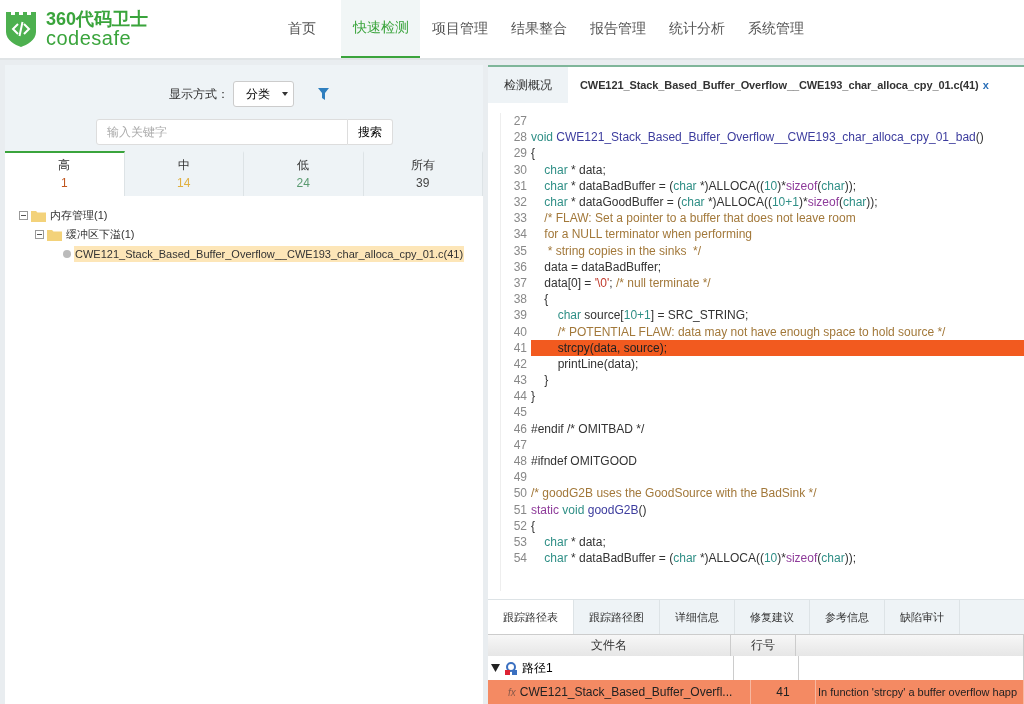 This screenshot has width=1024, height=704. I want to click on nav-tab: 报告管理, so click(617, 29).